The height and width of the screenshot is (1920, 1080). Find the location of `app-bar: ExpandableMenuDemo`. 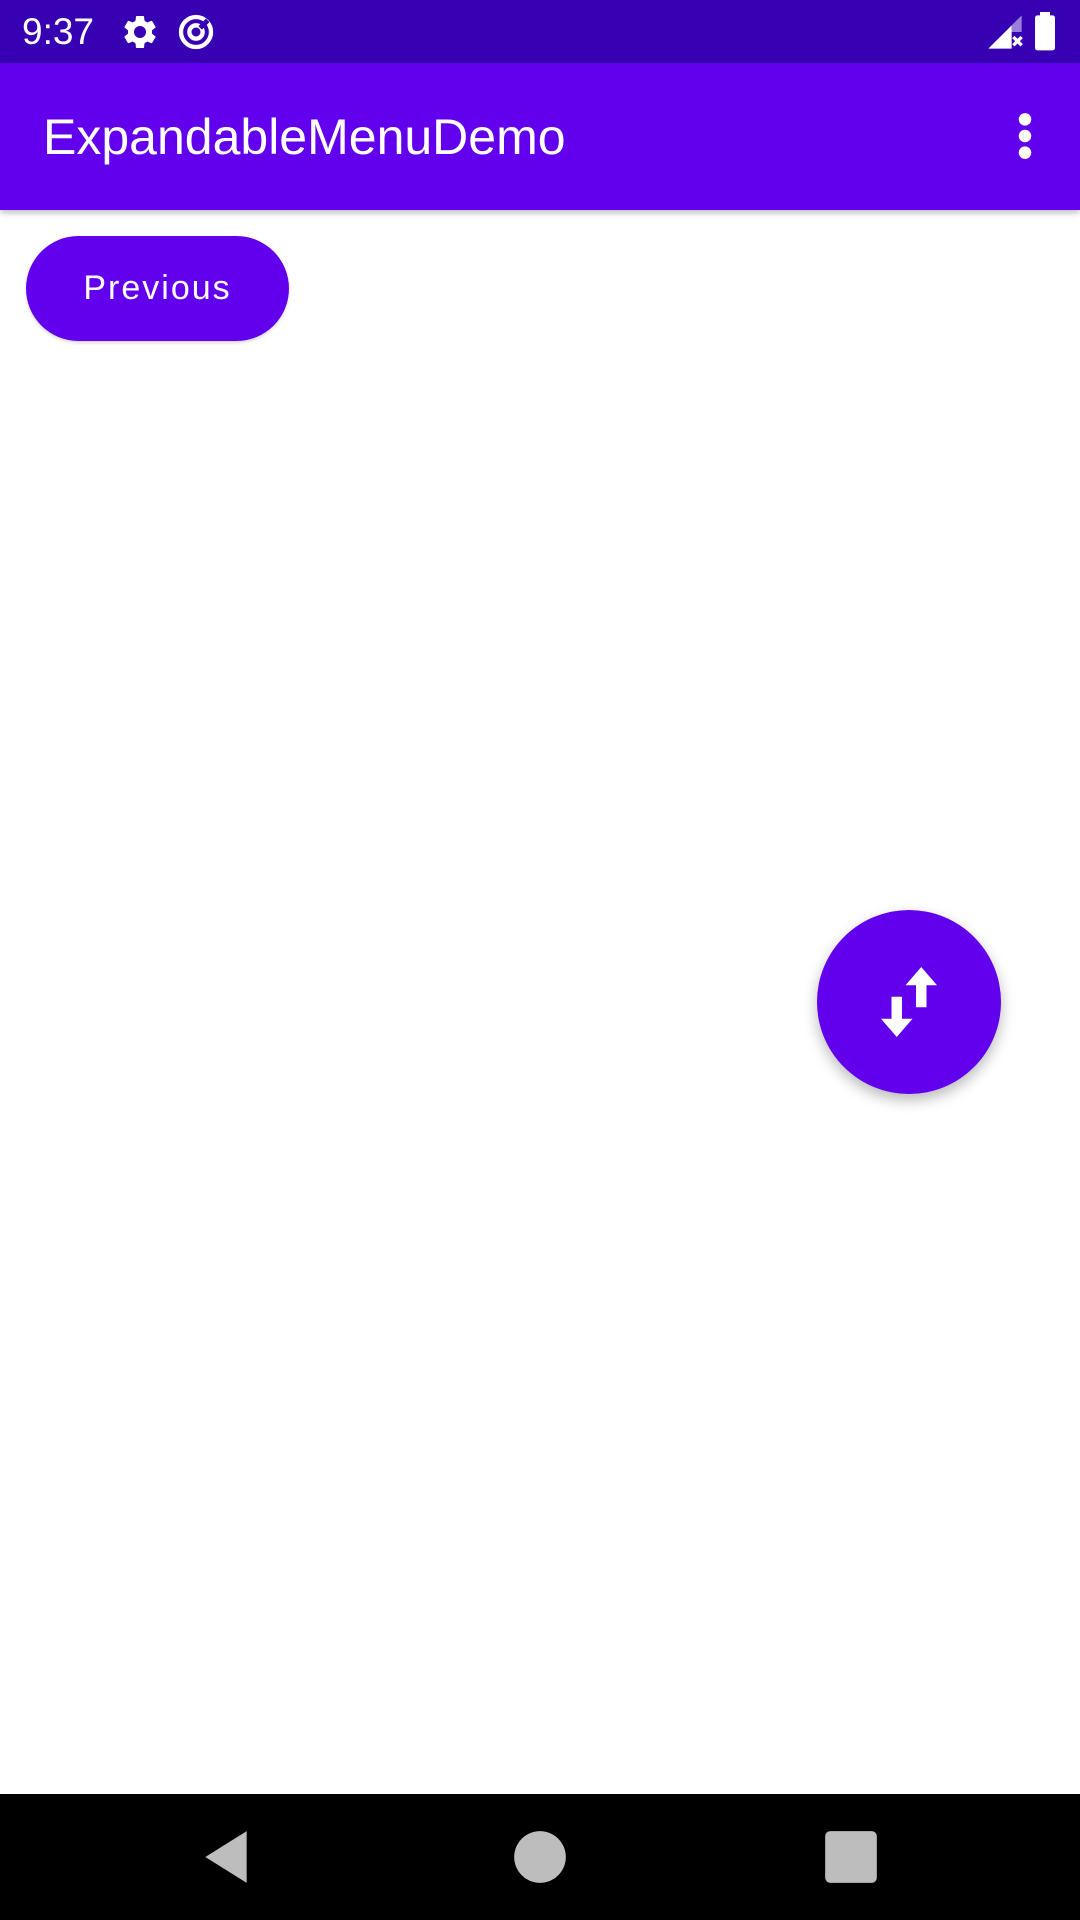

app-bar: ExpandableMenuDemo is located at coordinates (540, 136).